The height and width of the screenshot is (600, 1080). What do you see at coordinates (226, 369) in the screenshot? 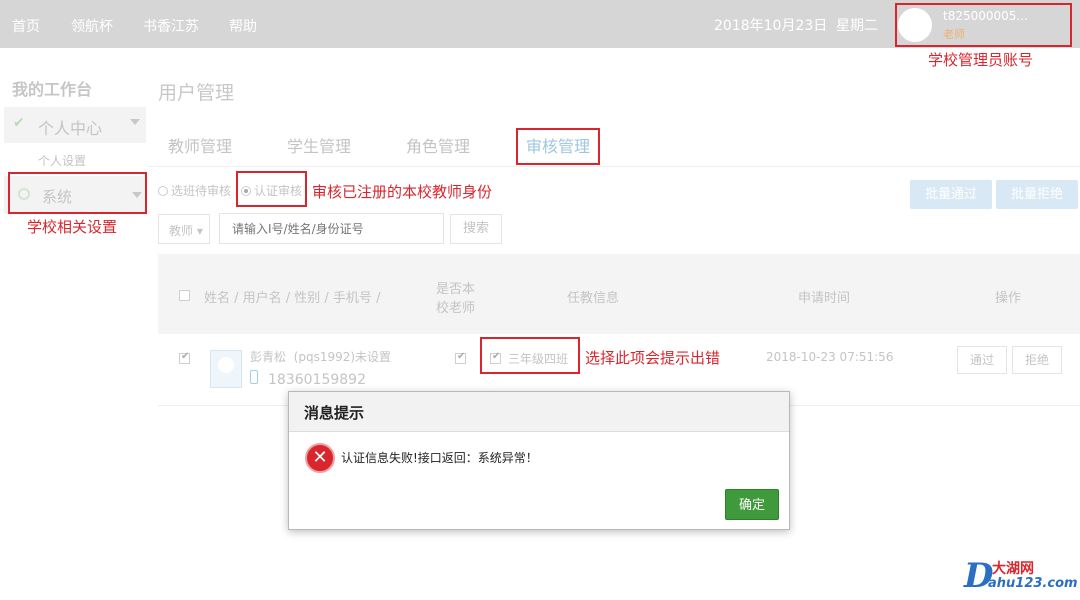
I see `teacher-avatar` at bounding box center [226, 369].